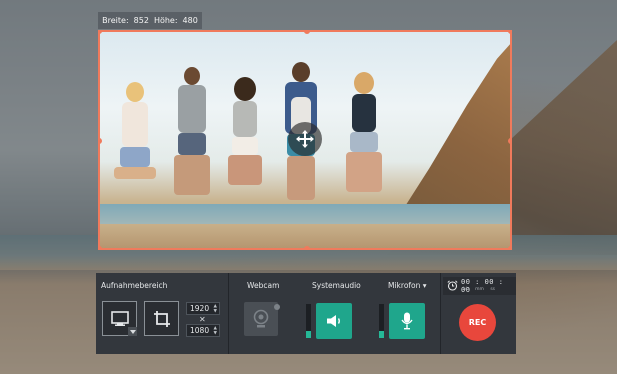 This screenshot has height=374, width=617. Describe the element at coordinates (479, 289) in the screenshot. I see `timer-units: hh mm ss` at that location.